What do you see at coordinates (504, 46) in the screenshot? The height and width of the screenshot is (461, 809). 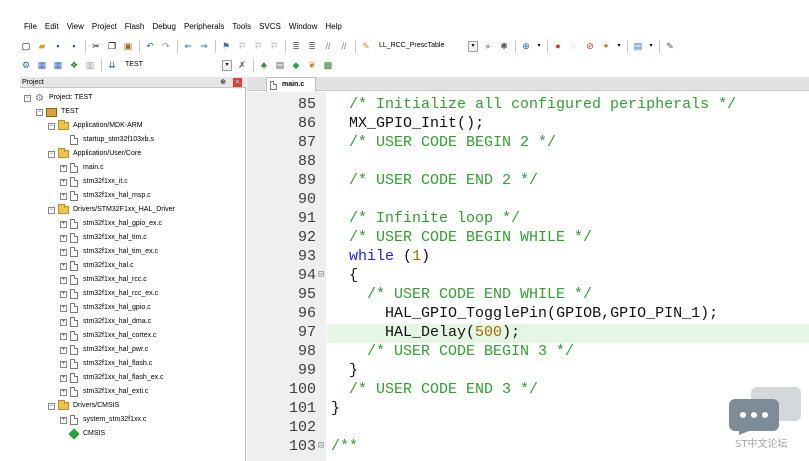 I see `browse-icon: ✱` at bounding box center [504, 46].